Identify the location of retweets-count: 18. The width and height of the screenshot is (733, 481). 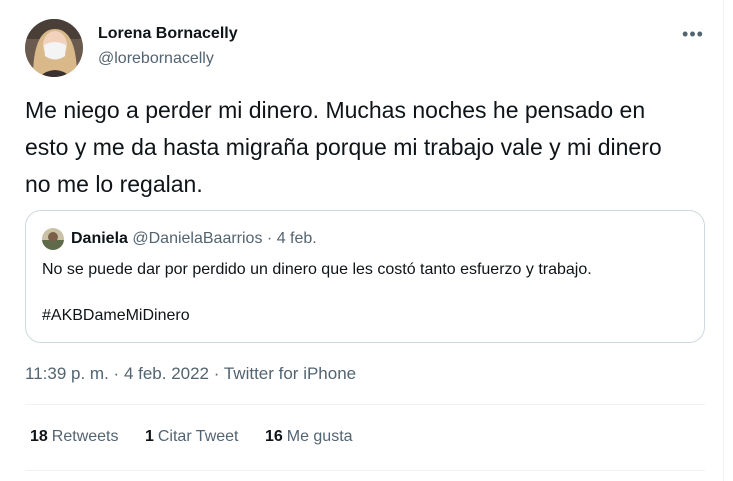
(39, 436).